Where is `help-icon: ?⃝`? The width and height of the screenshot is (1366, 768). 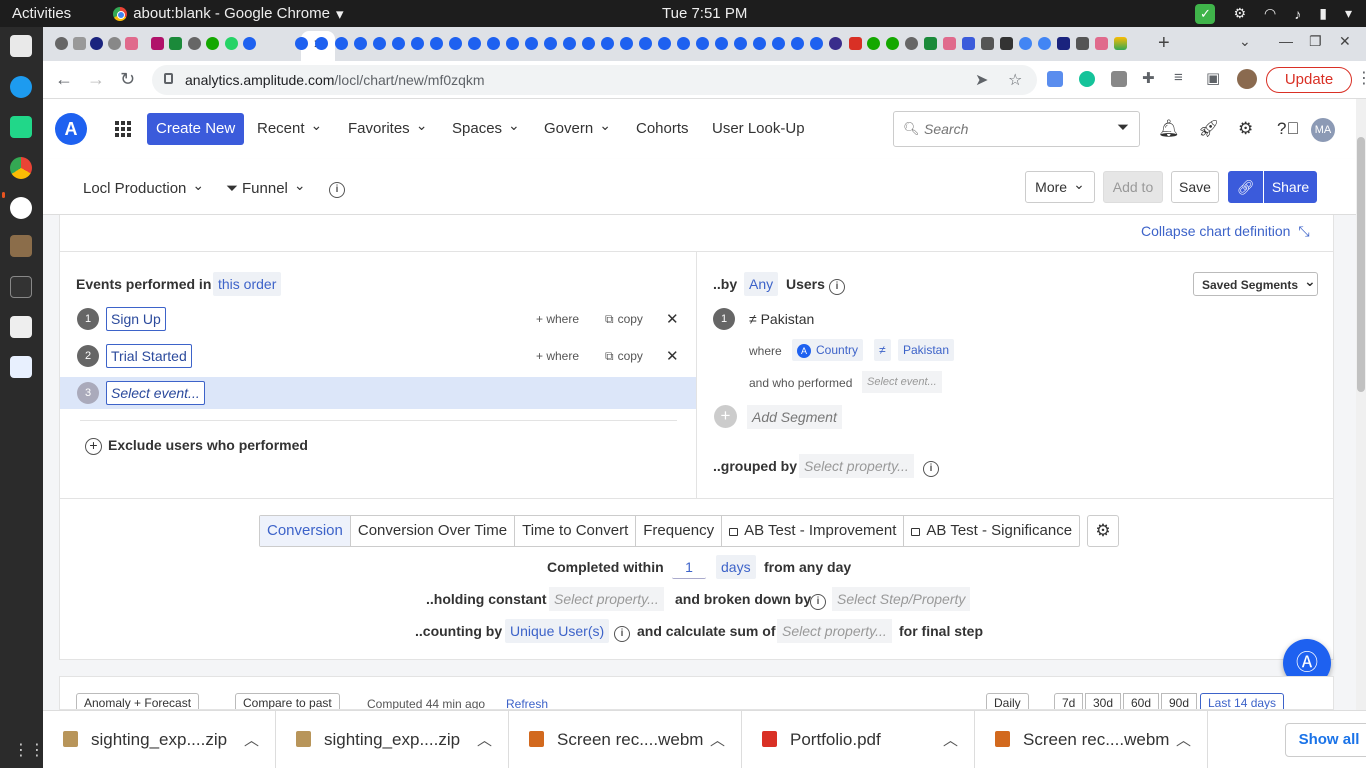
help-icon: ?⃝ is located at coordinates (1288, 129).